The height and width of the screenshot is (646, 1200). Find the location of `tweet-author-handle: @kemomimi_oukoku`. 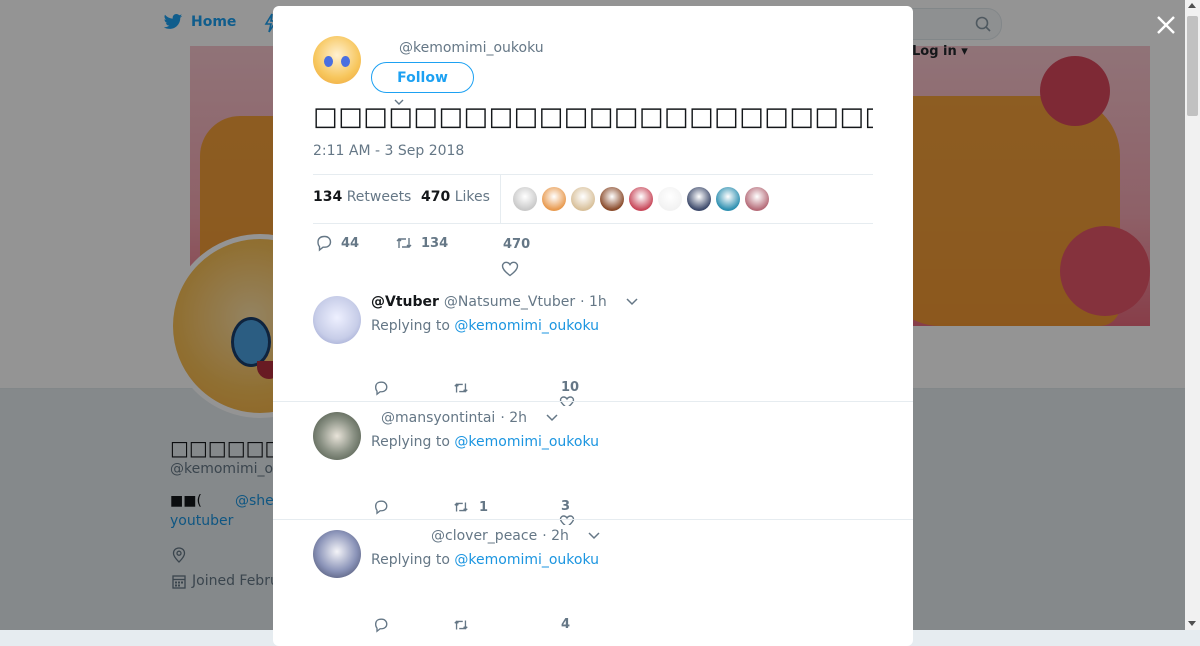

tweet-author-handle: @kemomimi_oukoku is located at coordinates (471, 48).